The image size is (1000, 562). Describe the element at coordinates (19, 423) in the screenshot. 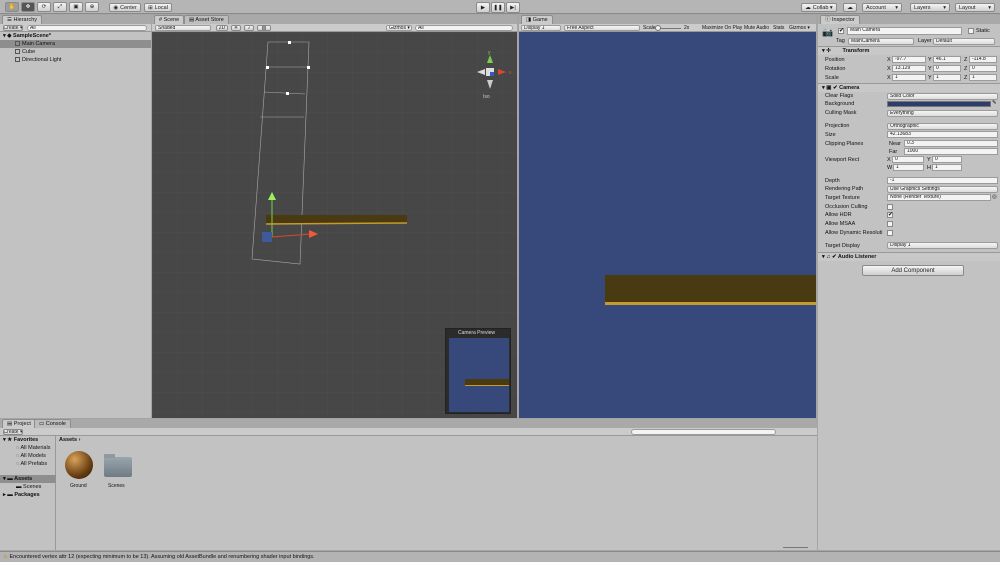

I see `tab-project: ▤ Project` at that location.